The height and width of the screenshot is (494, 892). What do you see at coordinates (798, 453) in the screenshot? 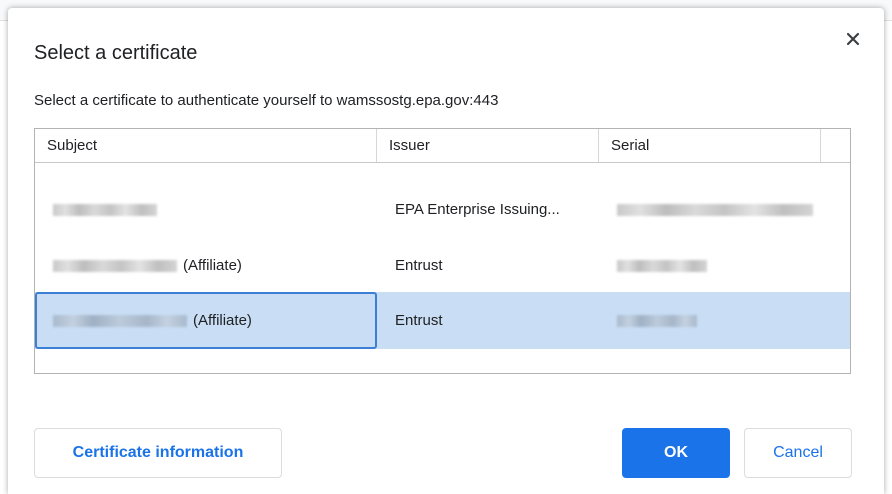
I see `cancel-button: Cancel` at bounding box center [798, 453].